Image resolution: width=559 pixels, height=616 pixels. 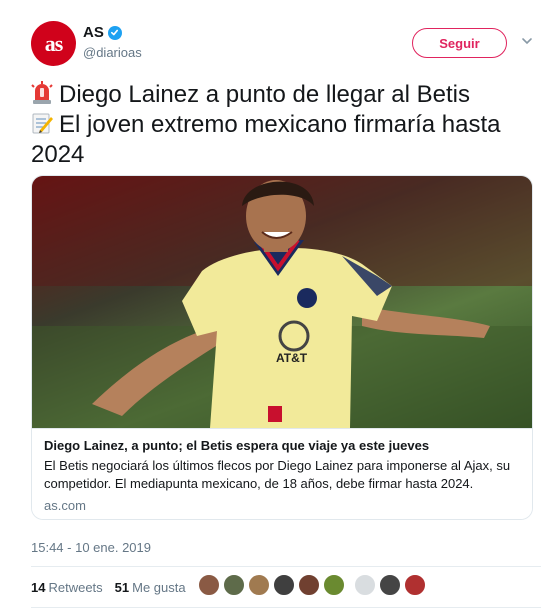 What do you see at coordinates (114, 32) in the screenshot?
I see `verified-badge-icon` at bounding box center [114, 32].